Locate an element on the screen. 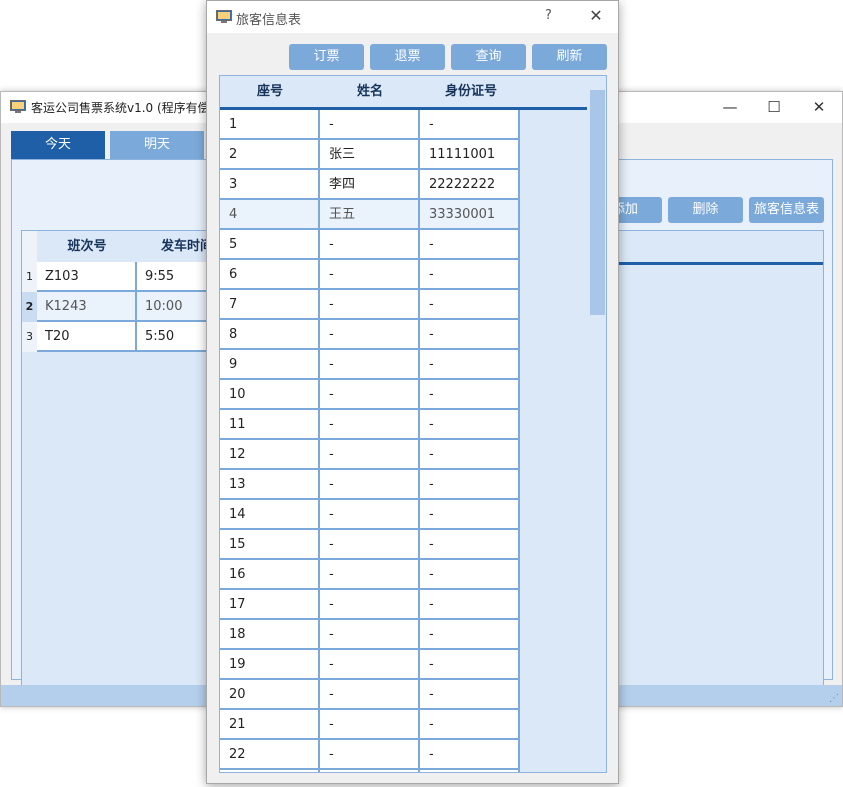 The image size is (843, 787). name-cell: 李四 is located at coordinates (370, 185).